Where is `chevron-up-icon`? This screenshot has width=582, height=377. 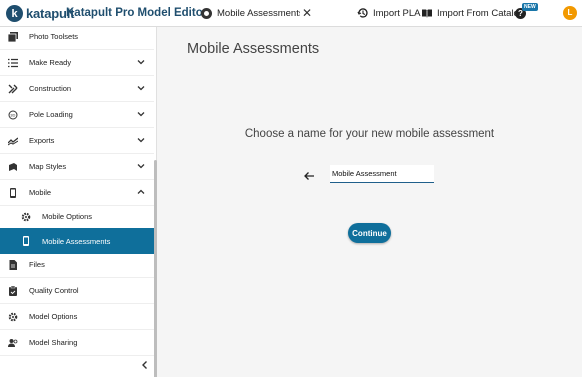 chevron-up-icon is located at coordinates (141, 192).